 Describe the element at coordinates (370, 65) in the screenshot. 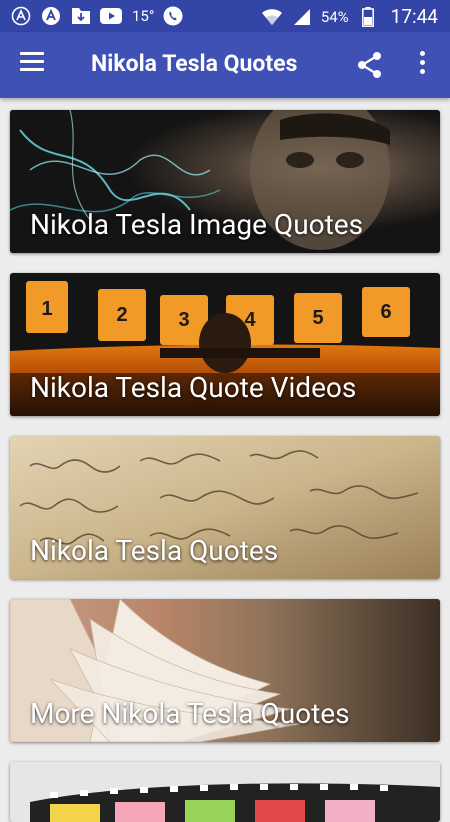

I see `share-icon` at that location.